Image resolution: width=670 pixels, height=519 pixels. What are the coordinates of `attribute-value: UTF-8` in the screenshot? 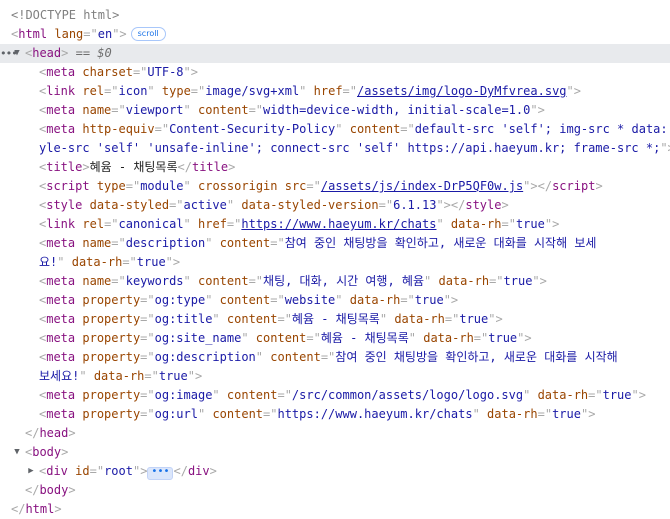 It's located at (165, 72).